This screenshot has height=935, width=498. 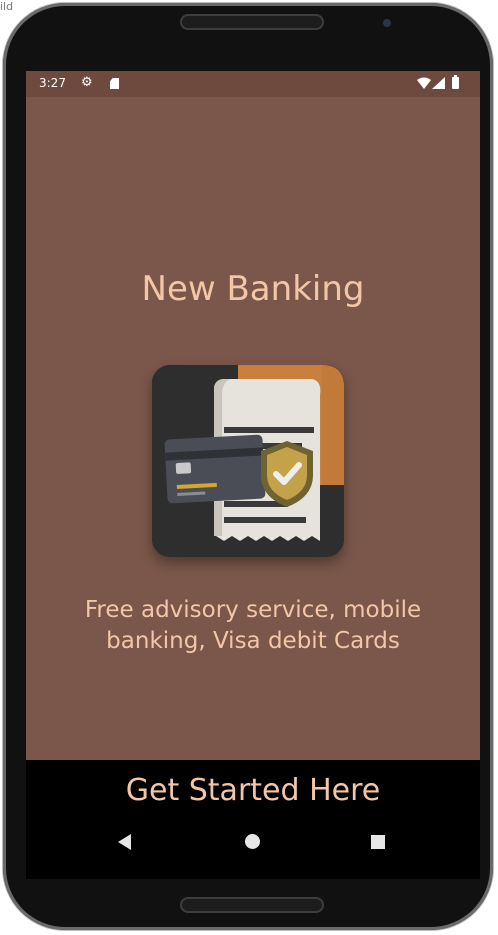 I want to click on get-started-button: Get Started Here, so click(x=253, y=794).